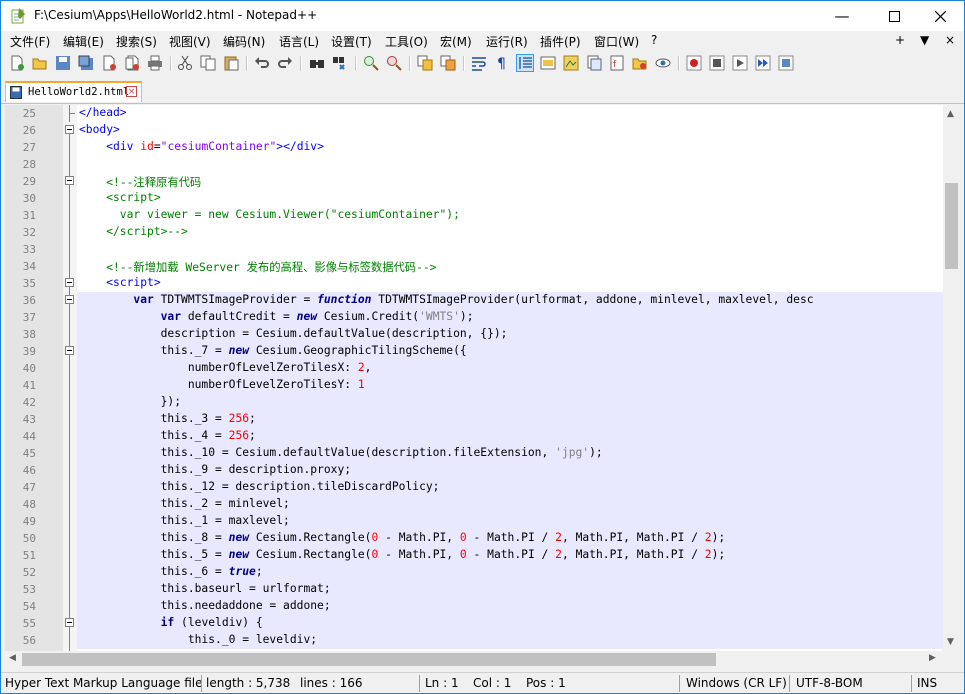  What do you see at coordinates (763, 63) in the screenshot?
I see `run-macro-multiple-icon` at bounding box center [763, 63].